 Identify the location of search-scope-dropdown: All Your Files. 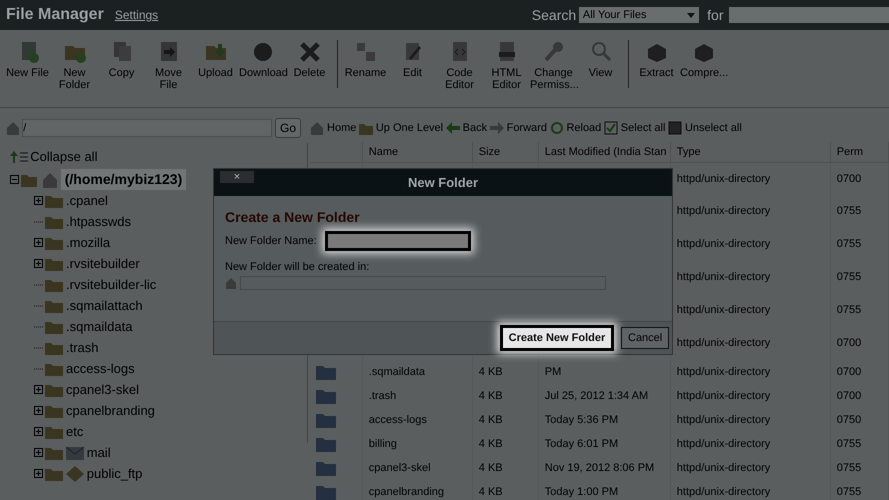
(638, 15).